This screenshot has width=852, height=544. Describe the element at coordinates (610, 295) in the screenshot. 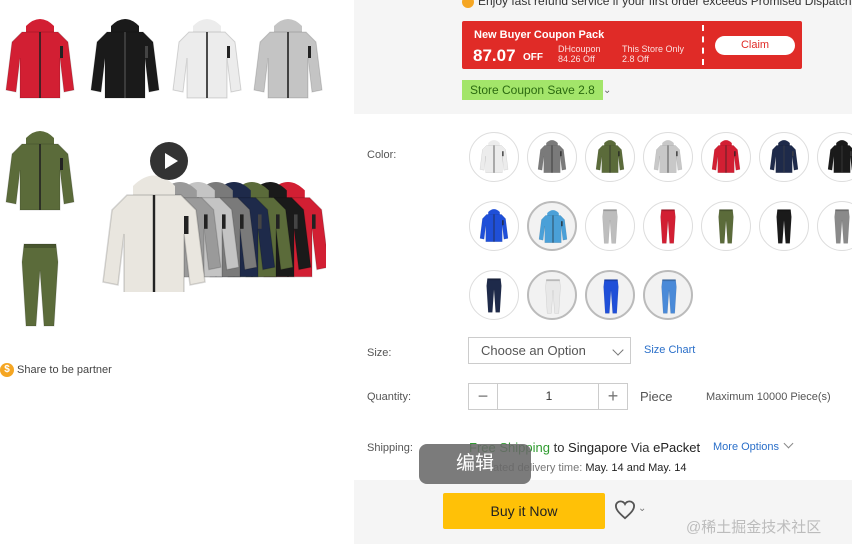

I see `color-swatch-royal-blue-pants` at that location.